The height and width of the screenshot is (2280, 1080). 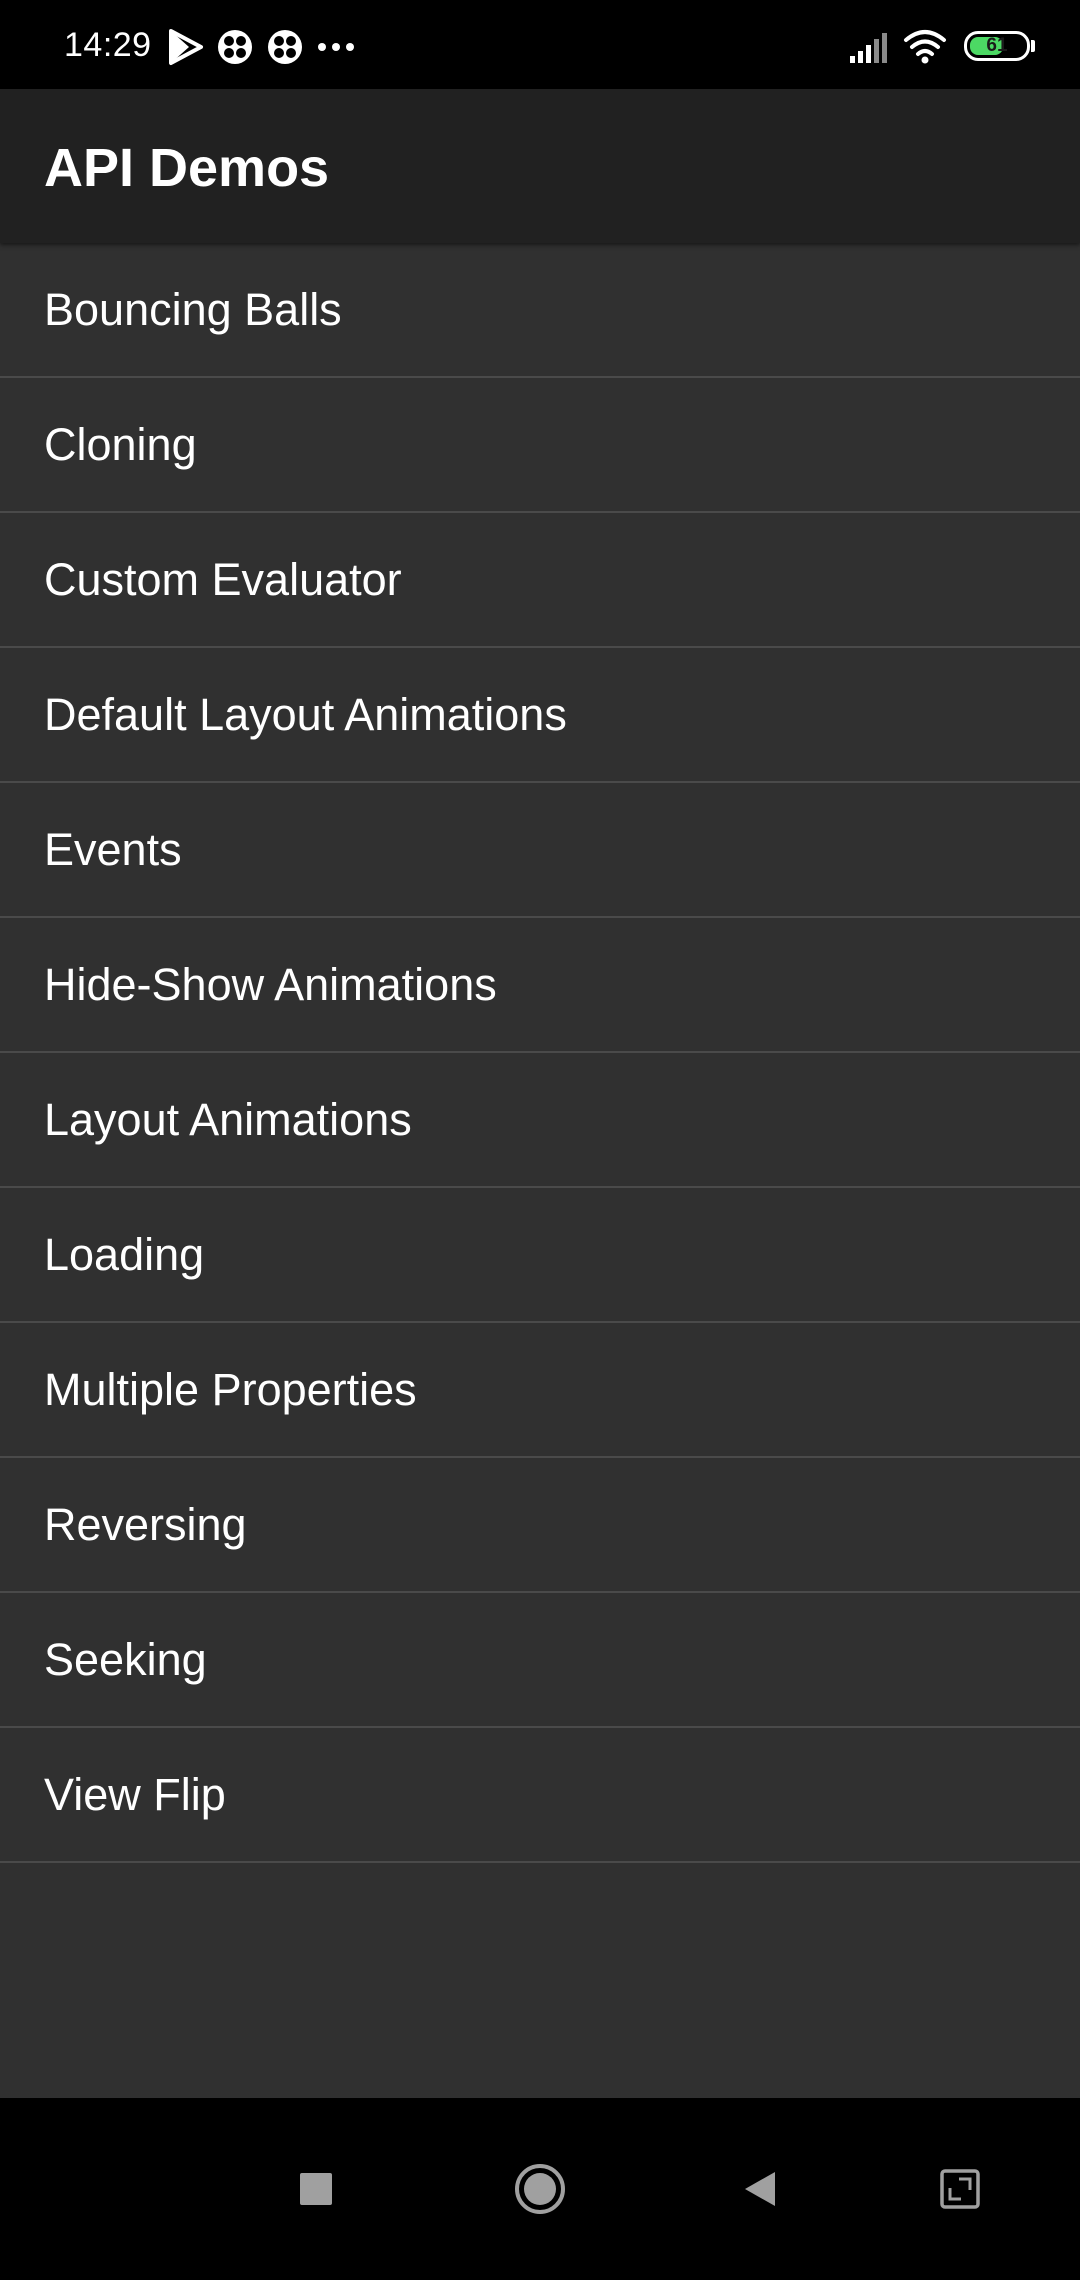 I want to click on app-bar: API Demos, so click(x=540, y=166).